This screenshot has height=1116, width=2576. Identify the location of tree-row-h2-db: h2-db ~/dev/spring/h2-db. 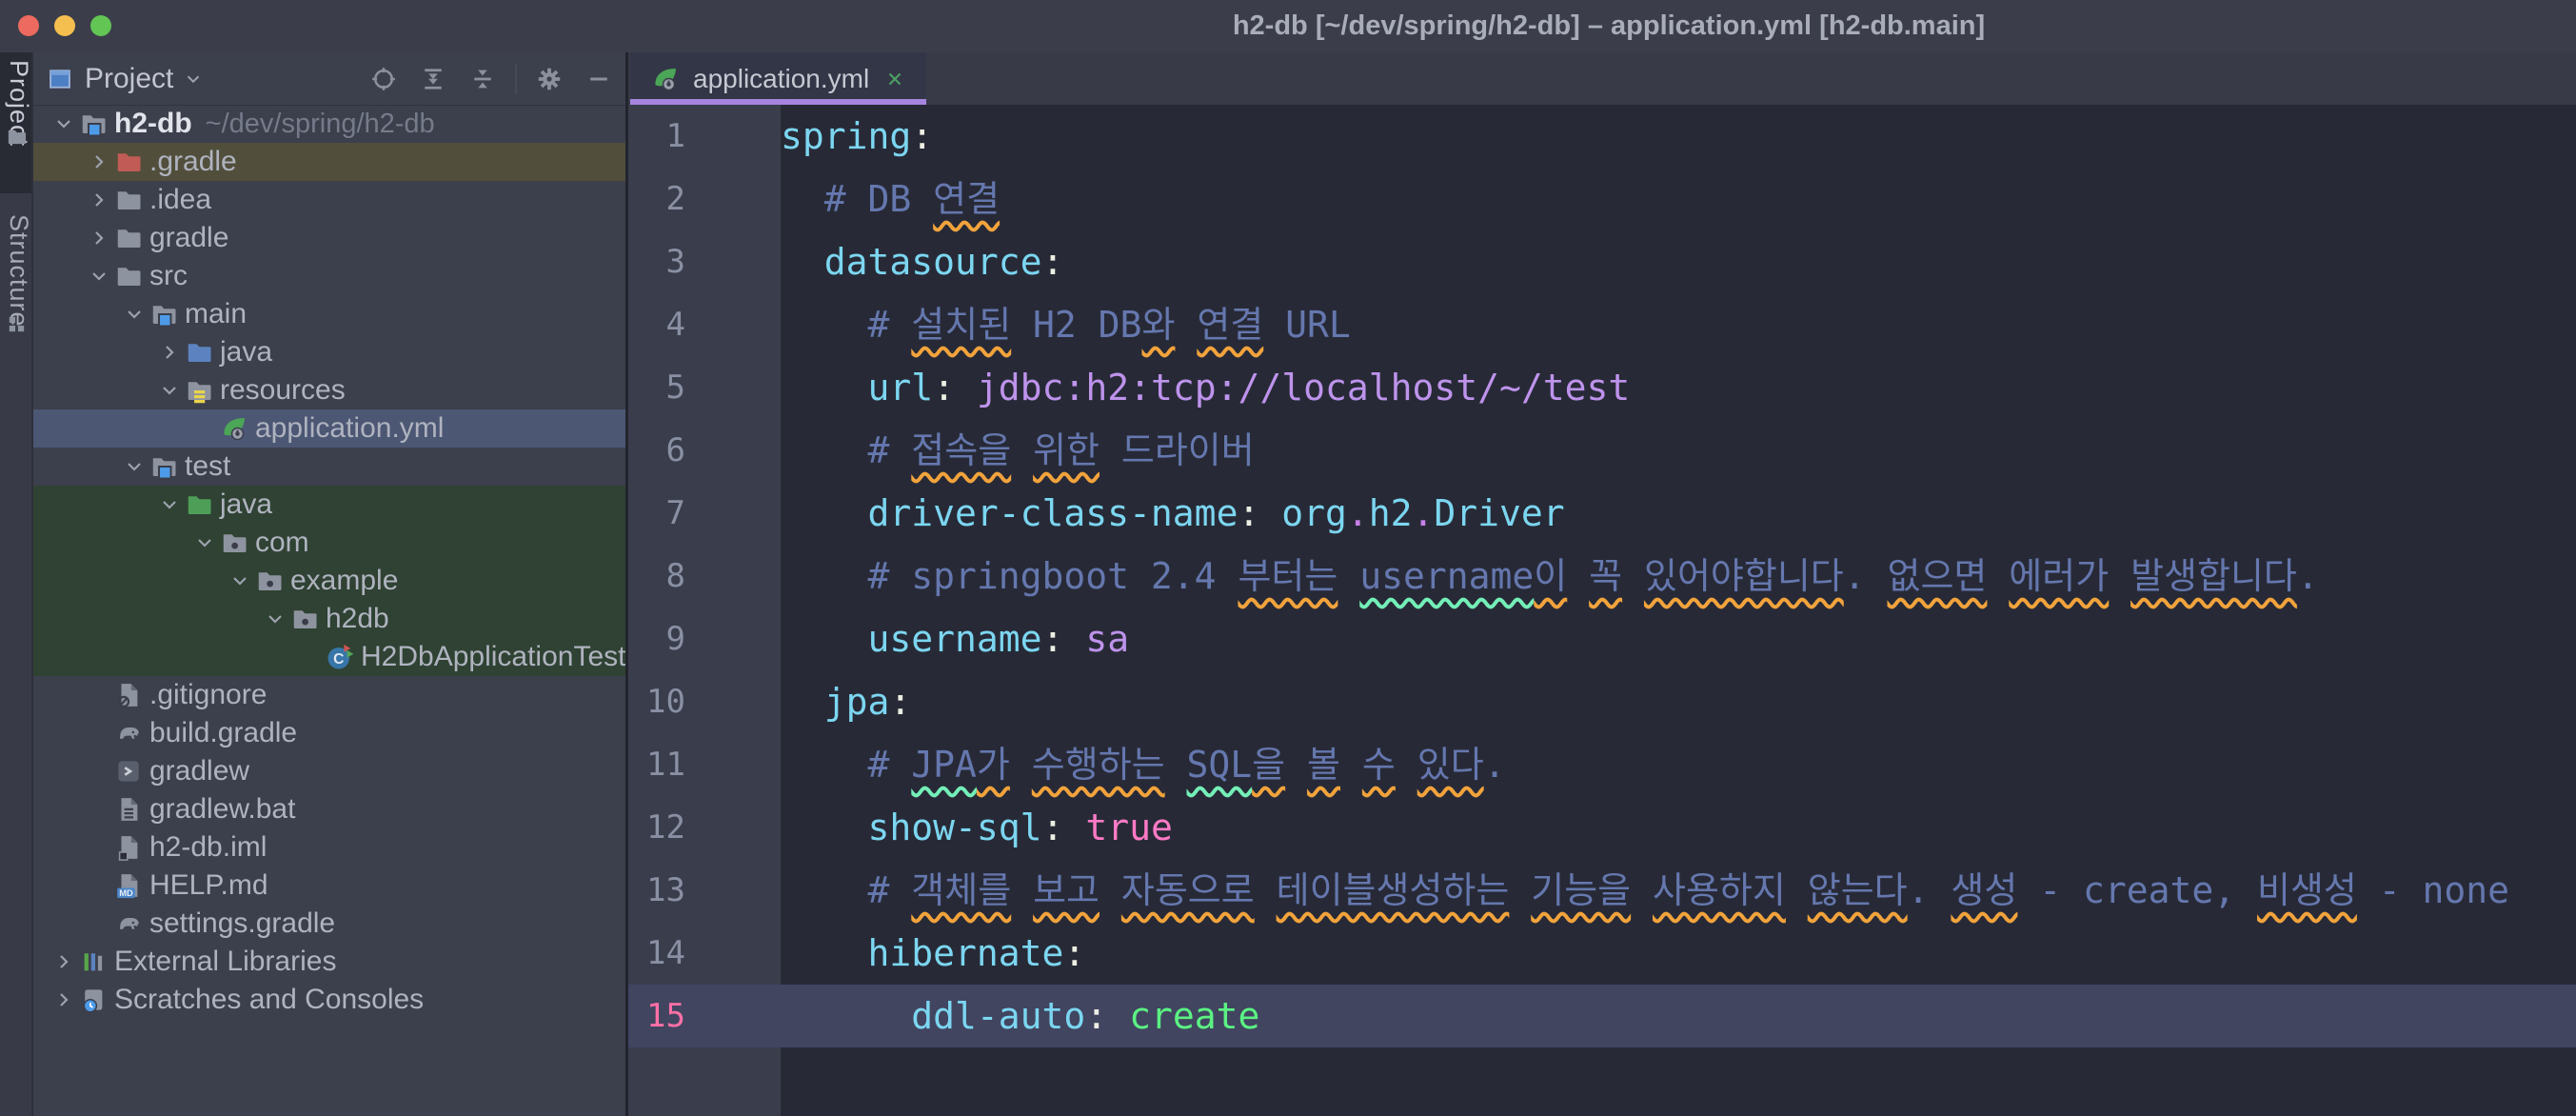
(330, 124).